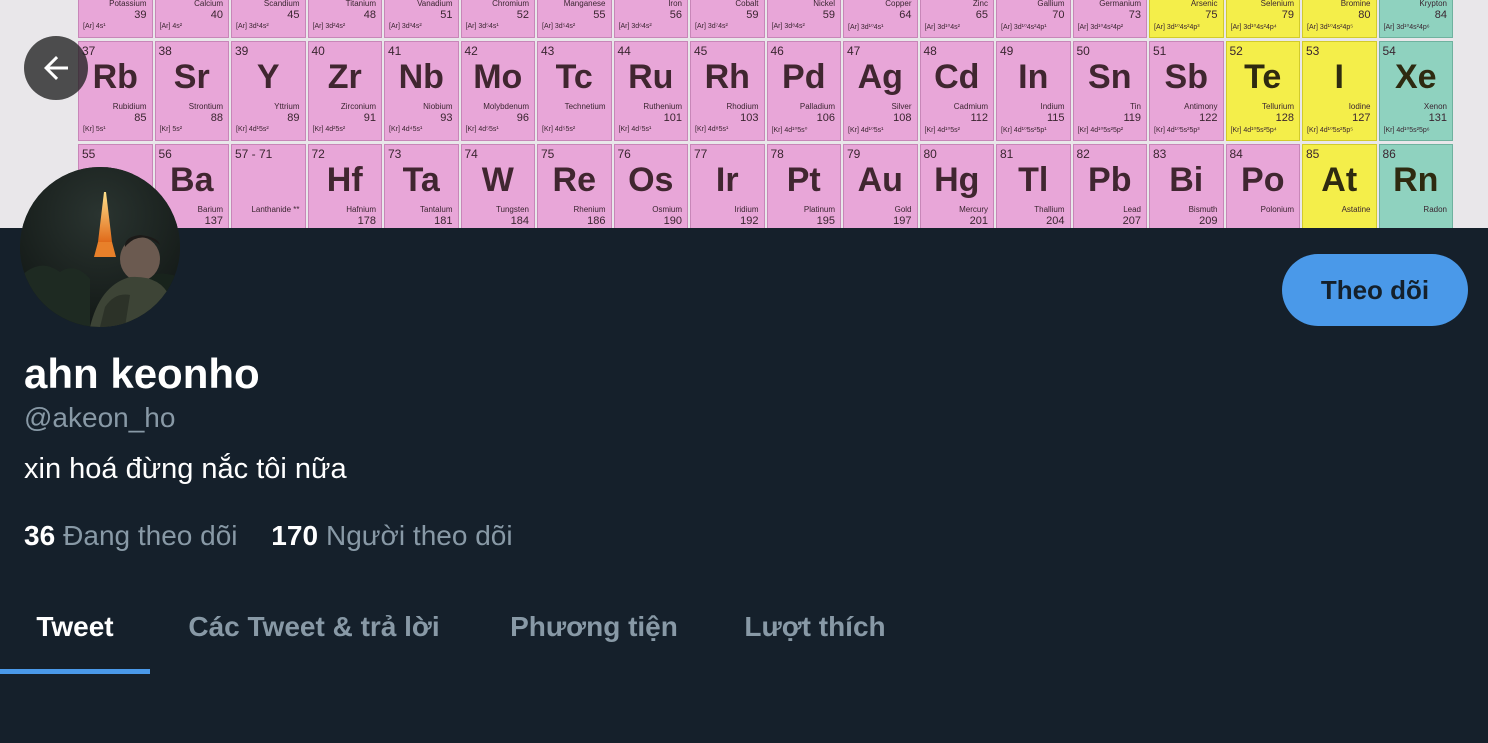 This screenshot has height=743, width=1488. What do you see at coordinates (295, 535) in the screenshot?
I see `followers-count: 170` at bounding box center [295, 535].